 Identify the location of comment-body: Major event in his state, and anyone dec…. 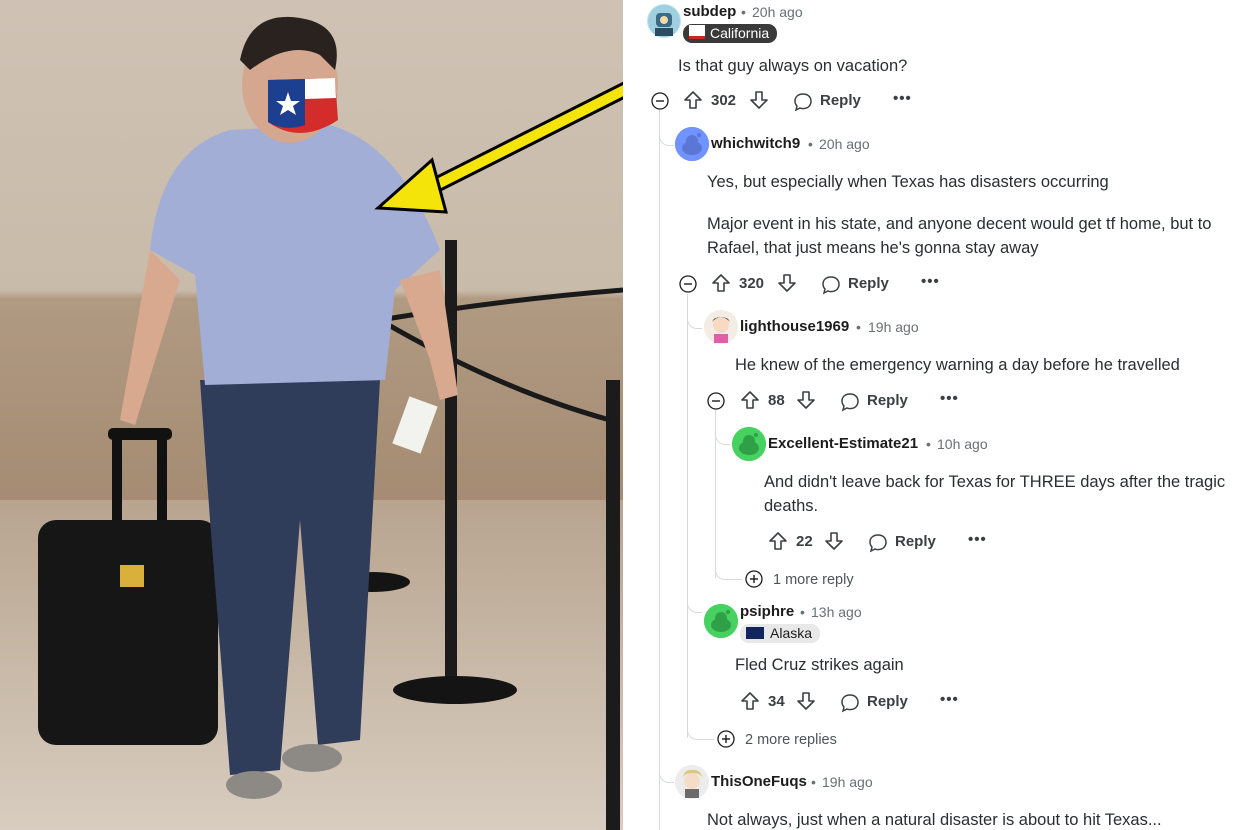
(959, 224).